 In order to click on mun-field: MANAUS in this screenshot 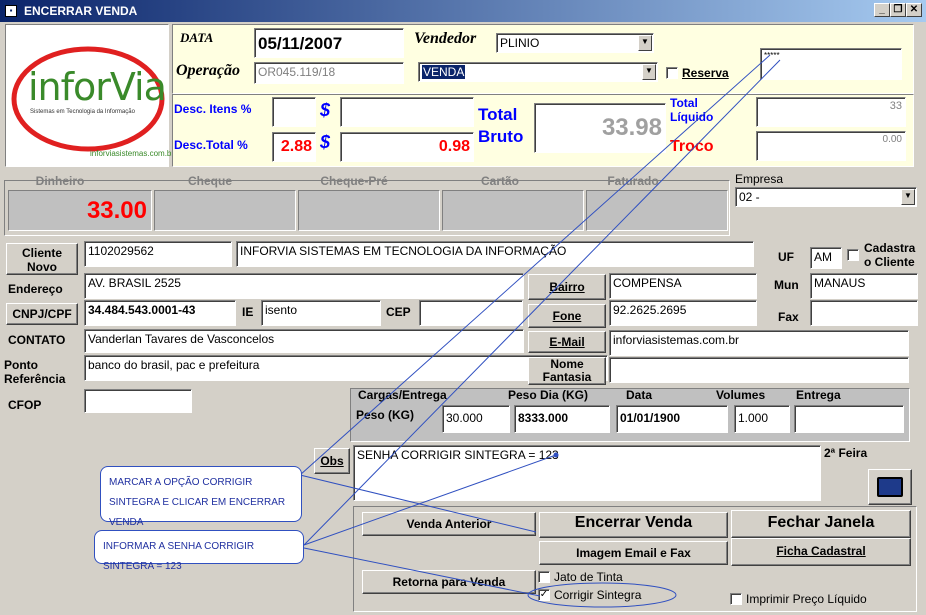, I will do `click(864, 286)`.